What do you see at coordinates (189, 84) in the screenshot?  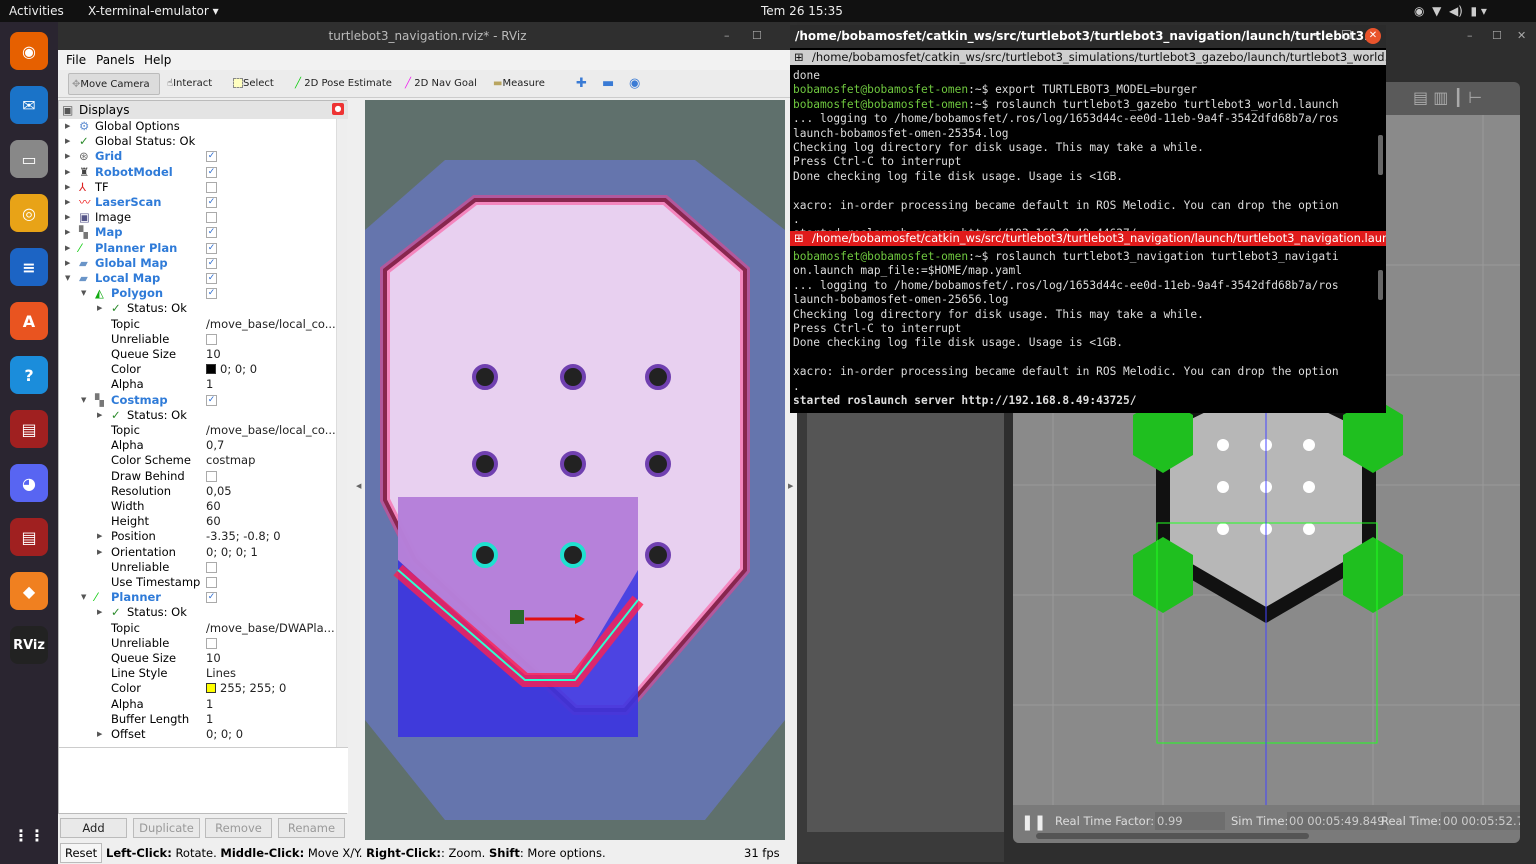 I see `interact-tool: ☝Interact` at bounding box center [189, 84].